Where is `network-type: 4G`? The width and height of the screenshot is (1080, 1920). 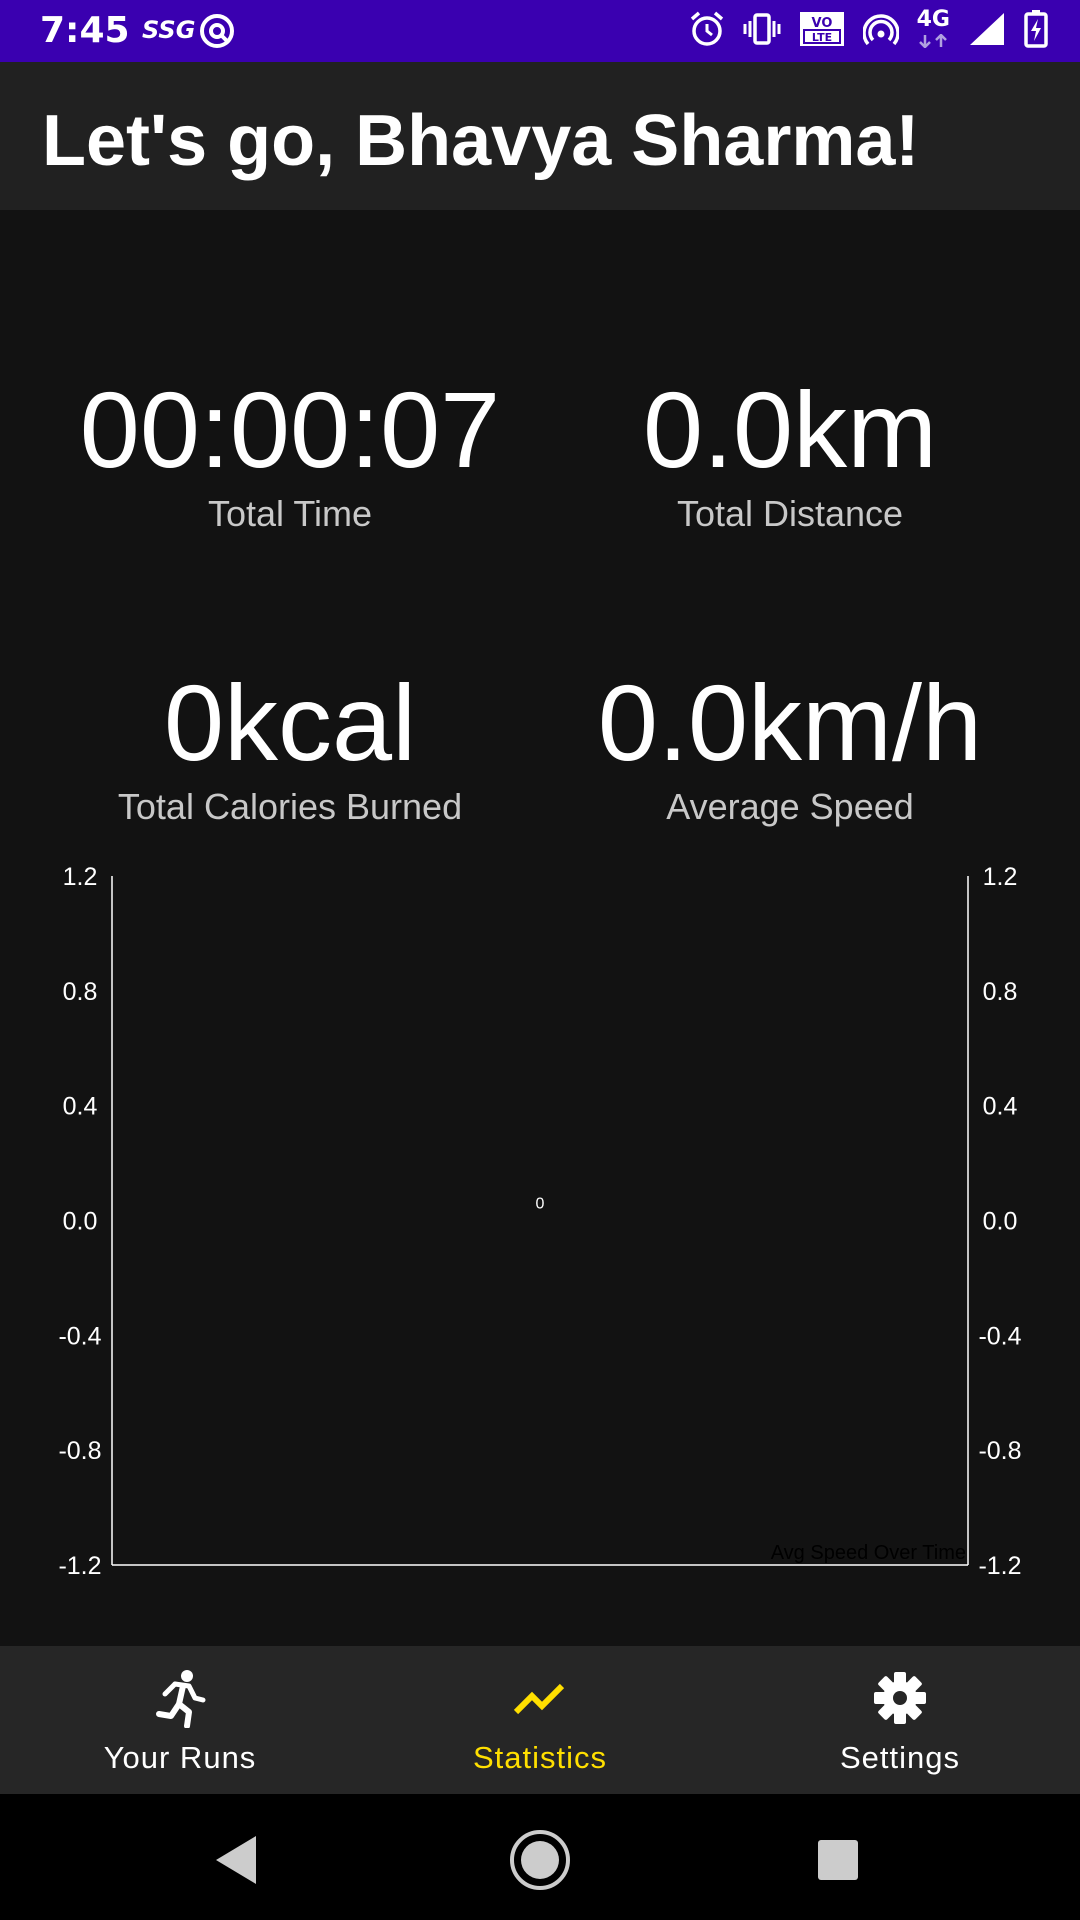 network-type: 4G is located at coordinates (933, 31).